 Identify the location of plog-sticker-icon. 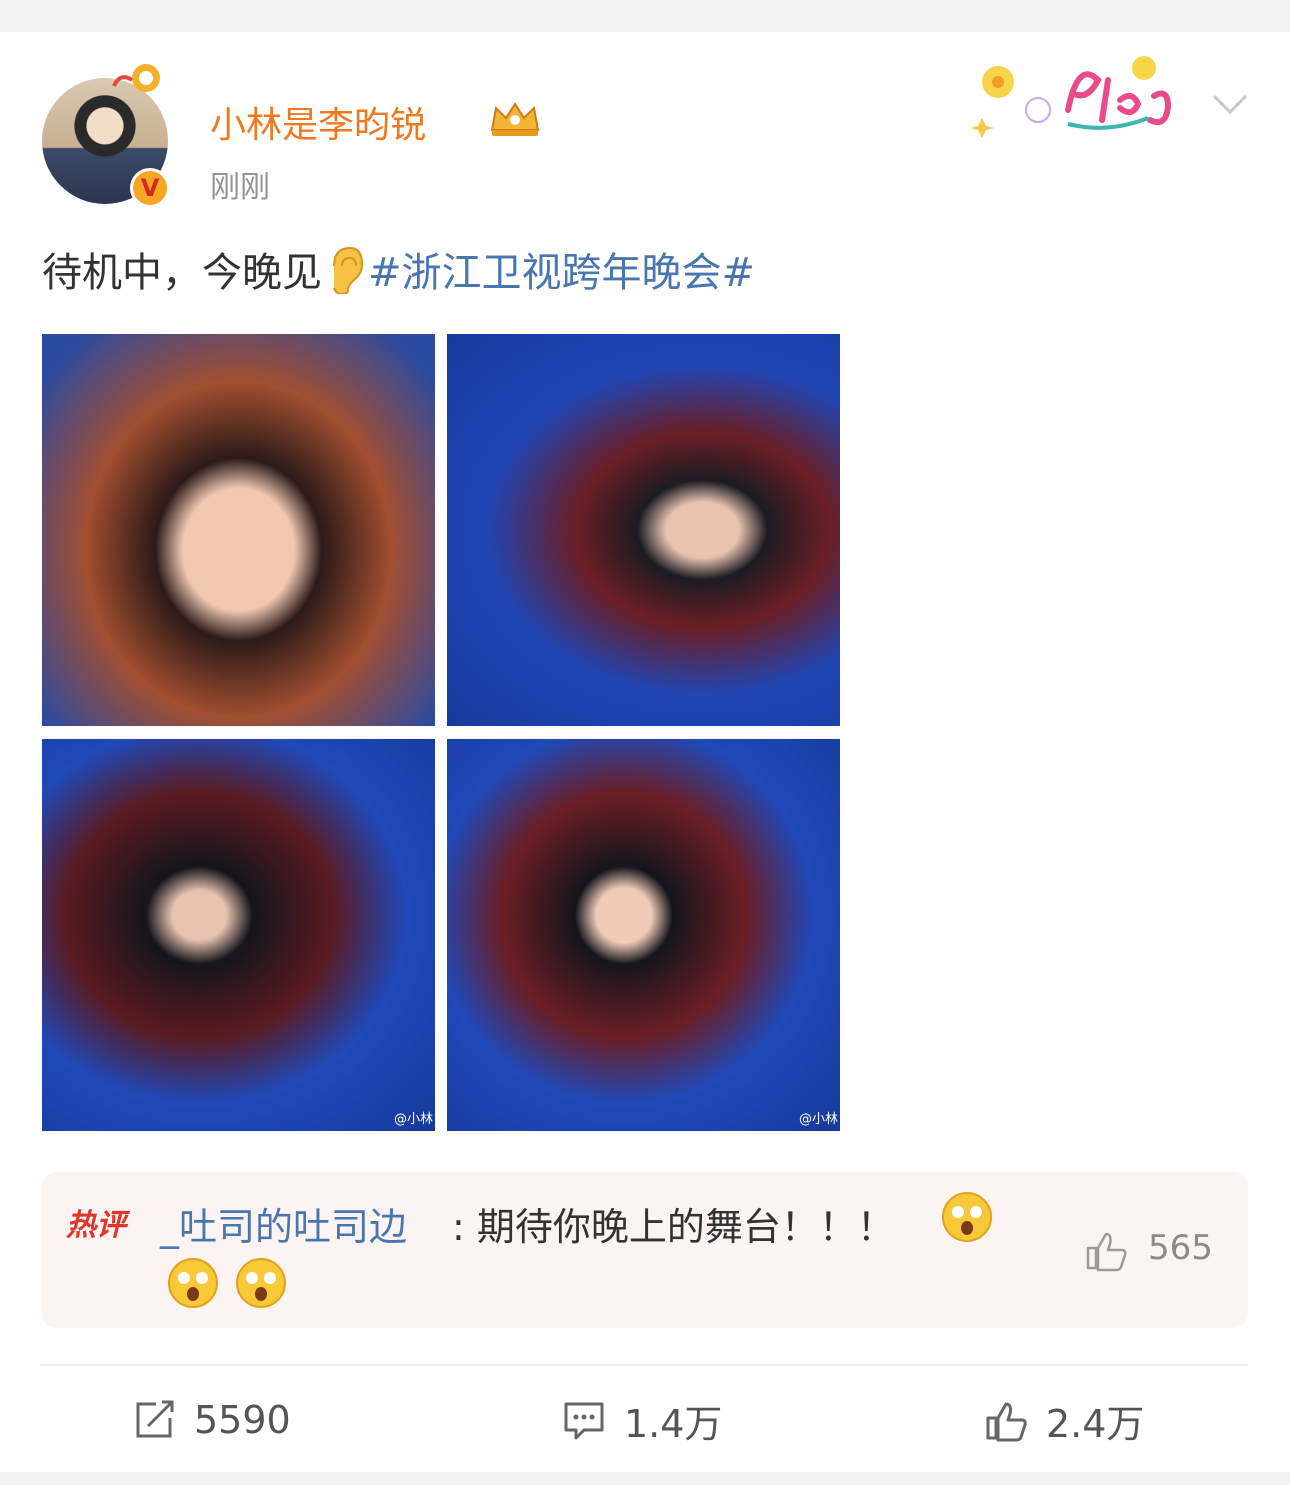
(1071, 97).